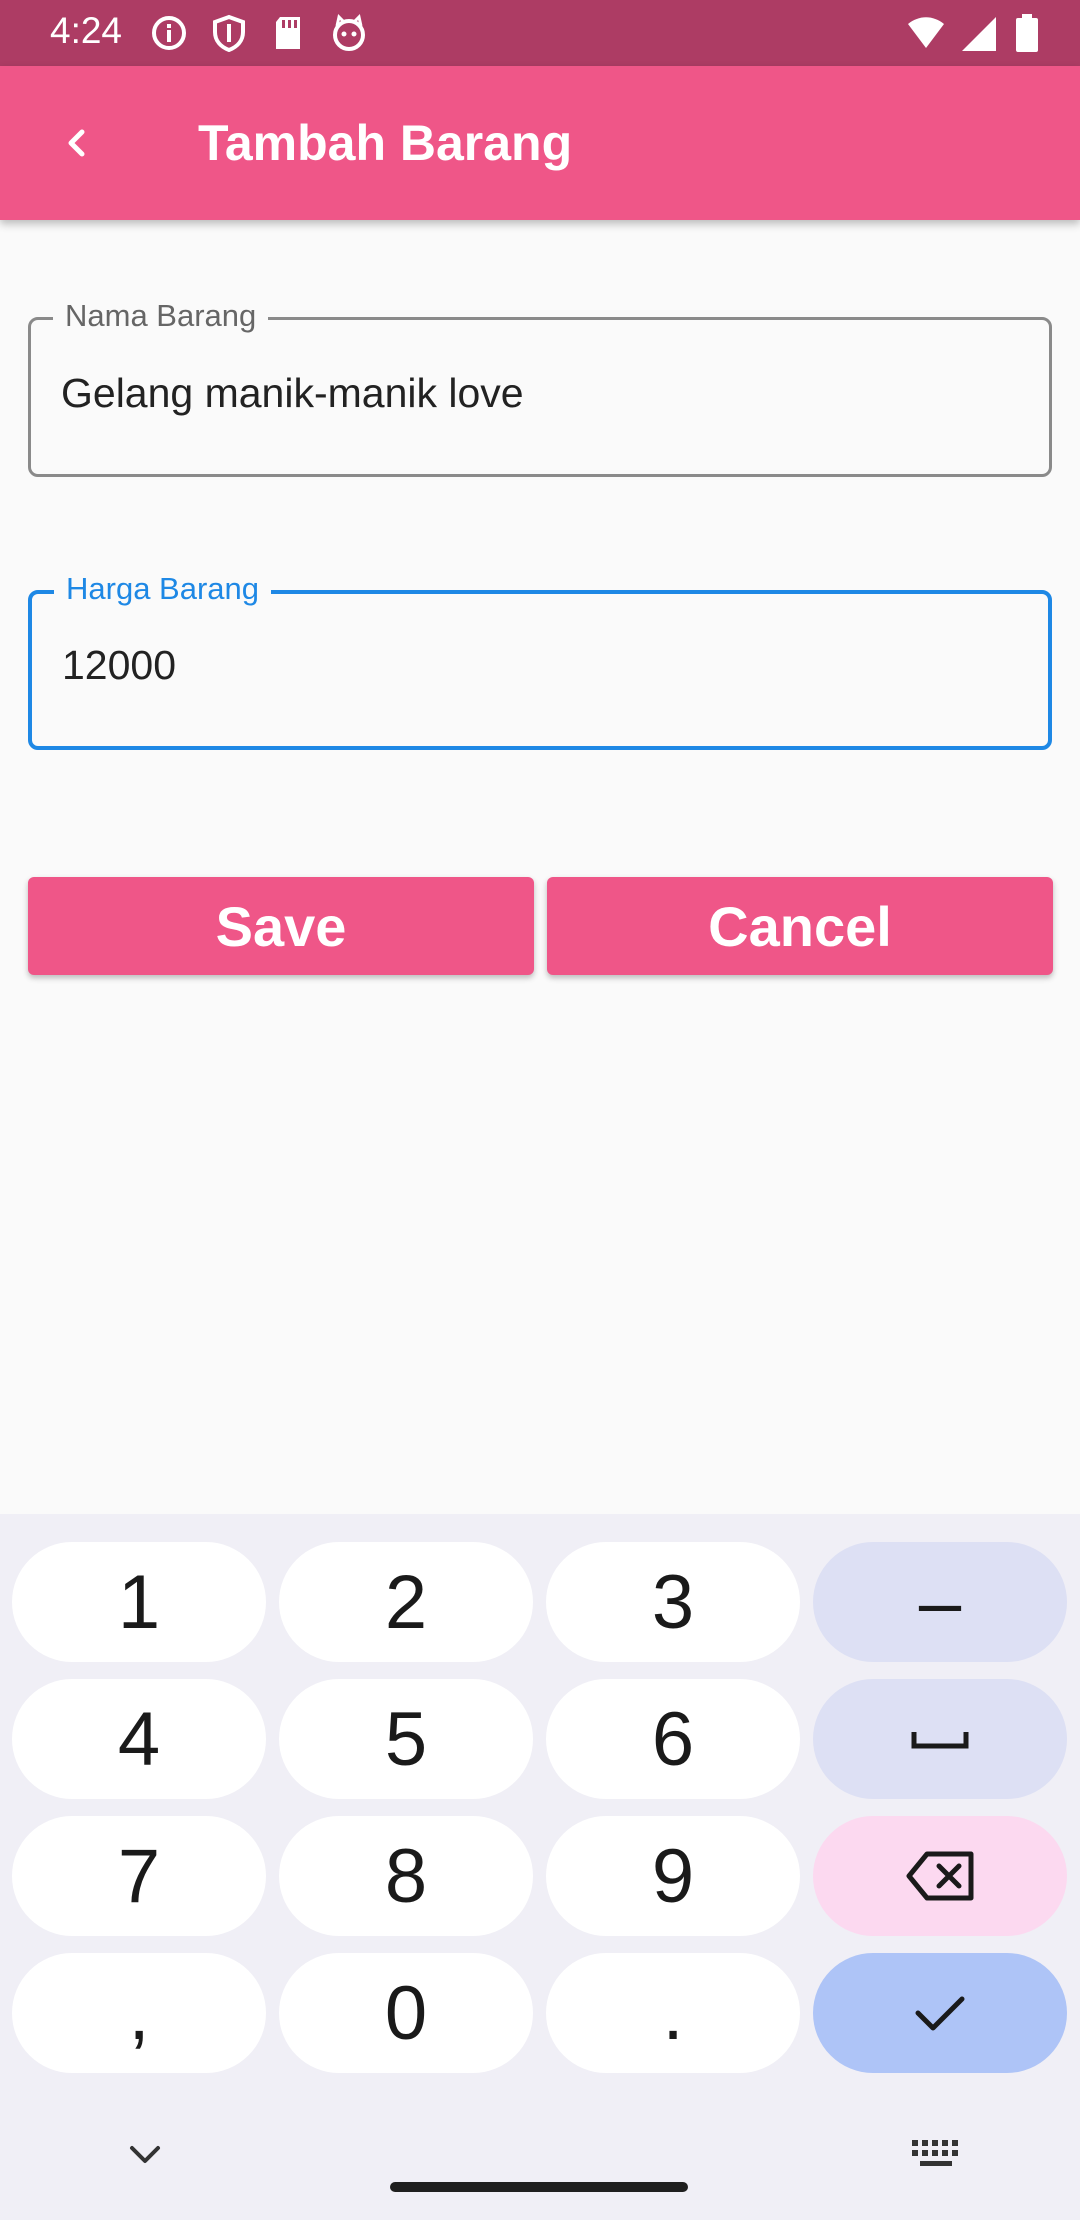 This screenshot has height=2220, width=1080. I want to click on key-4: 4, so click(139, 1739).